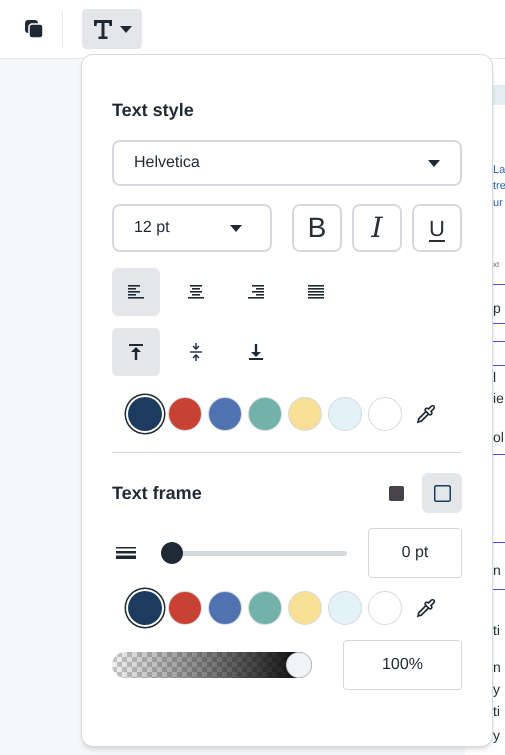 Image resolution: width=505 pixels, height=755 pixels. Describe the element at coordinates (415, 553) in the screenshot. I see `border-width-field: 0 pt` at that location.